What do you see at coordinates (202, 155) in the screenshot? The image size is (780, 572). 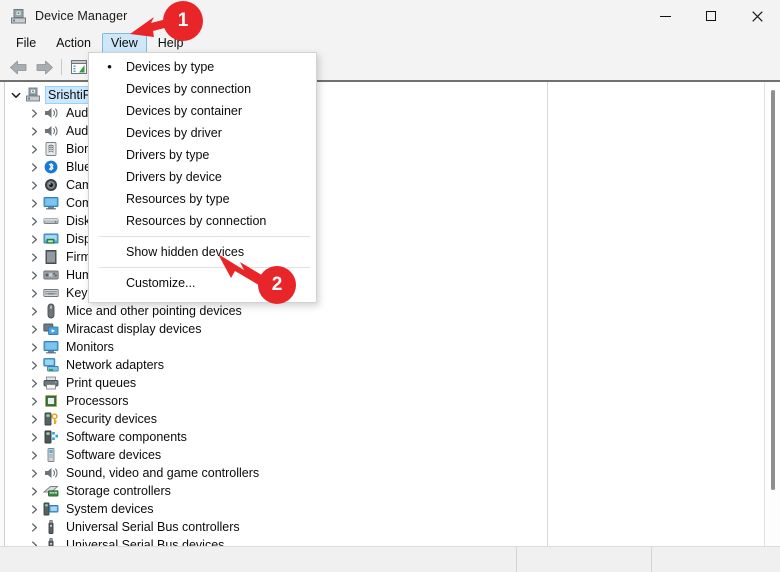 I see `menu-item: Drivers by type` at bounding box center [202, 155].